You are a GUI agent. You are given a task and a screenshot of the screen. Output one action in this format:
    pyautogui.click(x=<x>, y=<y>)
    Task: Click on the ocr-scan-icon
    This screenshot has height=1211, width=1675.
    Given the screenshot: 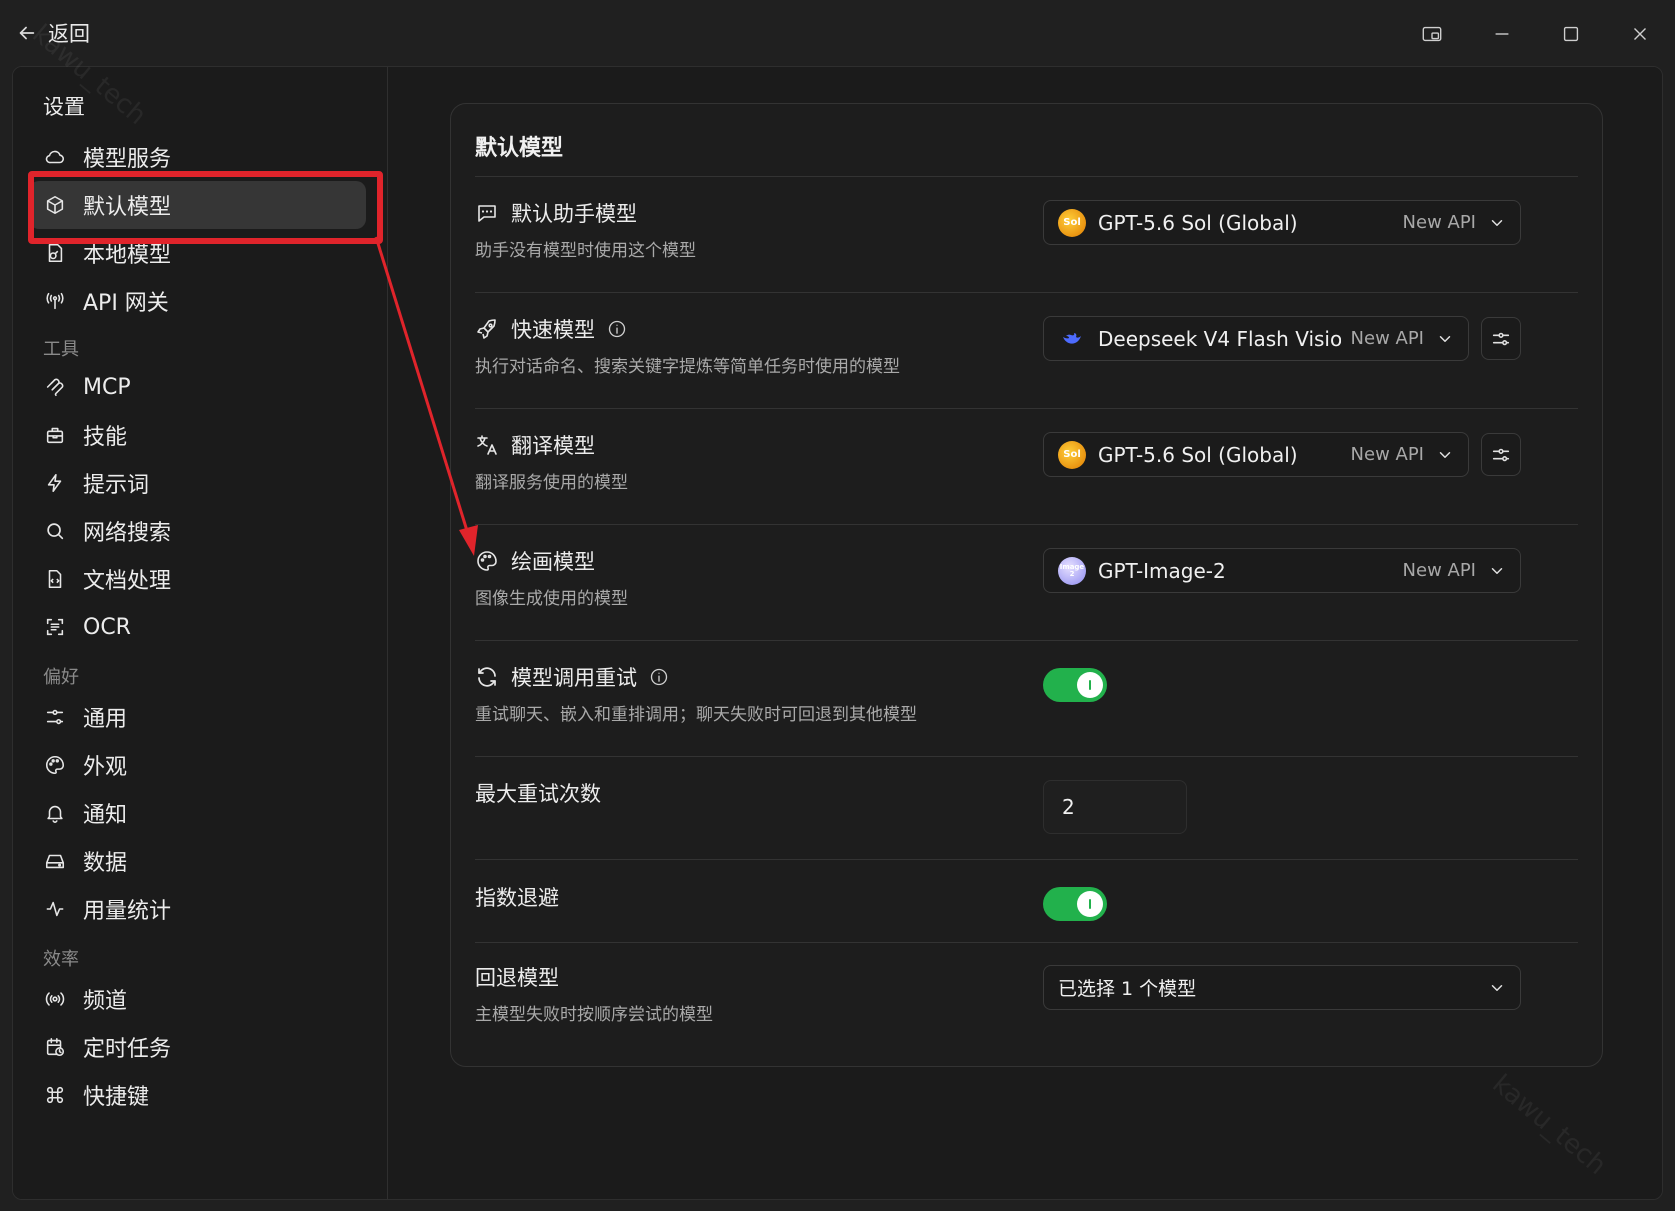 What is the action you would take?
    pyautogui.click(x=55, y=627)
    